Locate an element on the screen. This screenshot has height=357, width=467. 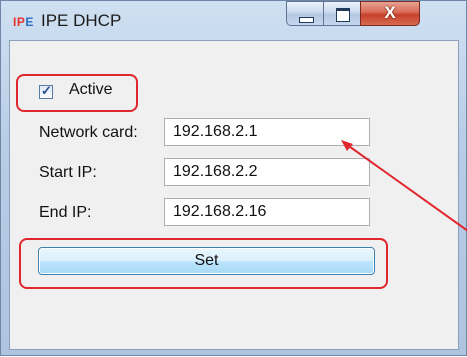
arrow-head is located at coordinates (347, 145).